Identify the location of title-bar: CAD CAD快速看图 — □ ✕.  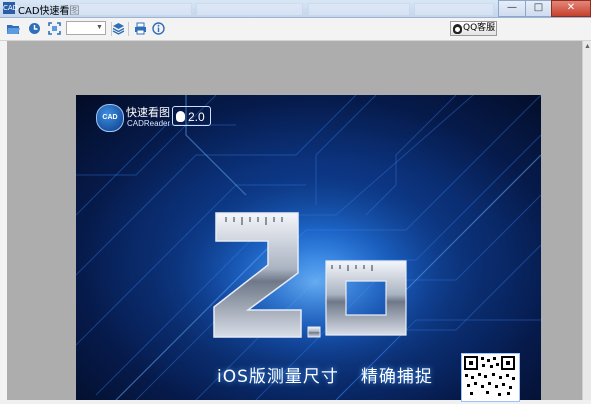
(295, 9).